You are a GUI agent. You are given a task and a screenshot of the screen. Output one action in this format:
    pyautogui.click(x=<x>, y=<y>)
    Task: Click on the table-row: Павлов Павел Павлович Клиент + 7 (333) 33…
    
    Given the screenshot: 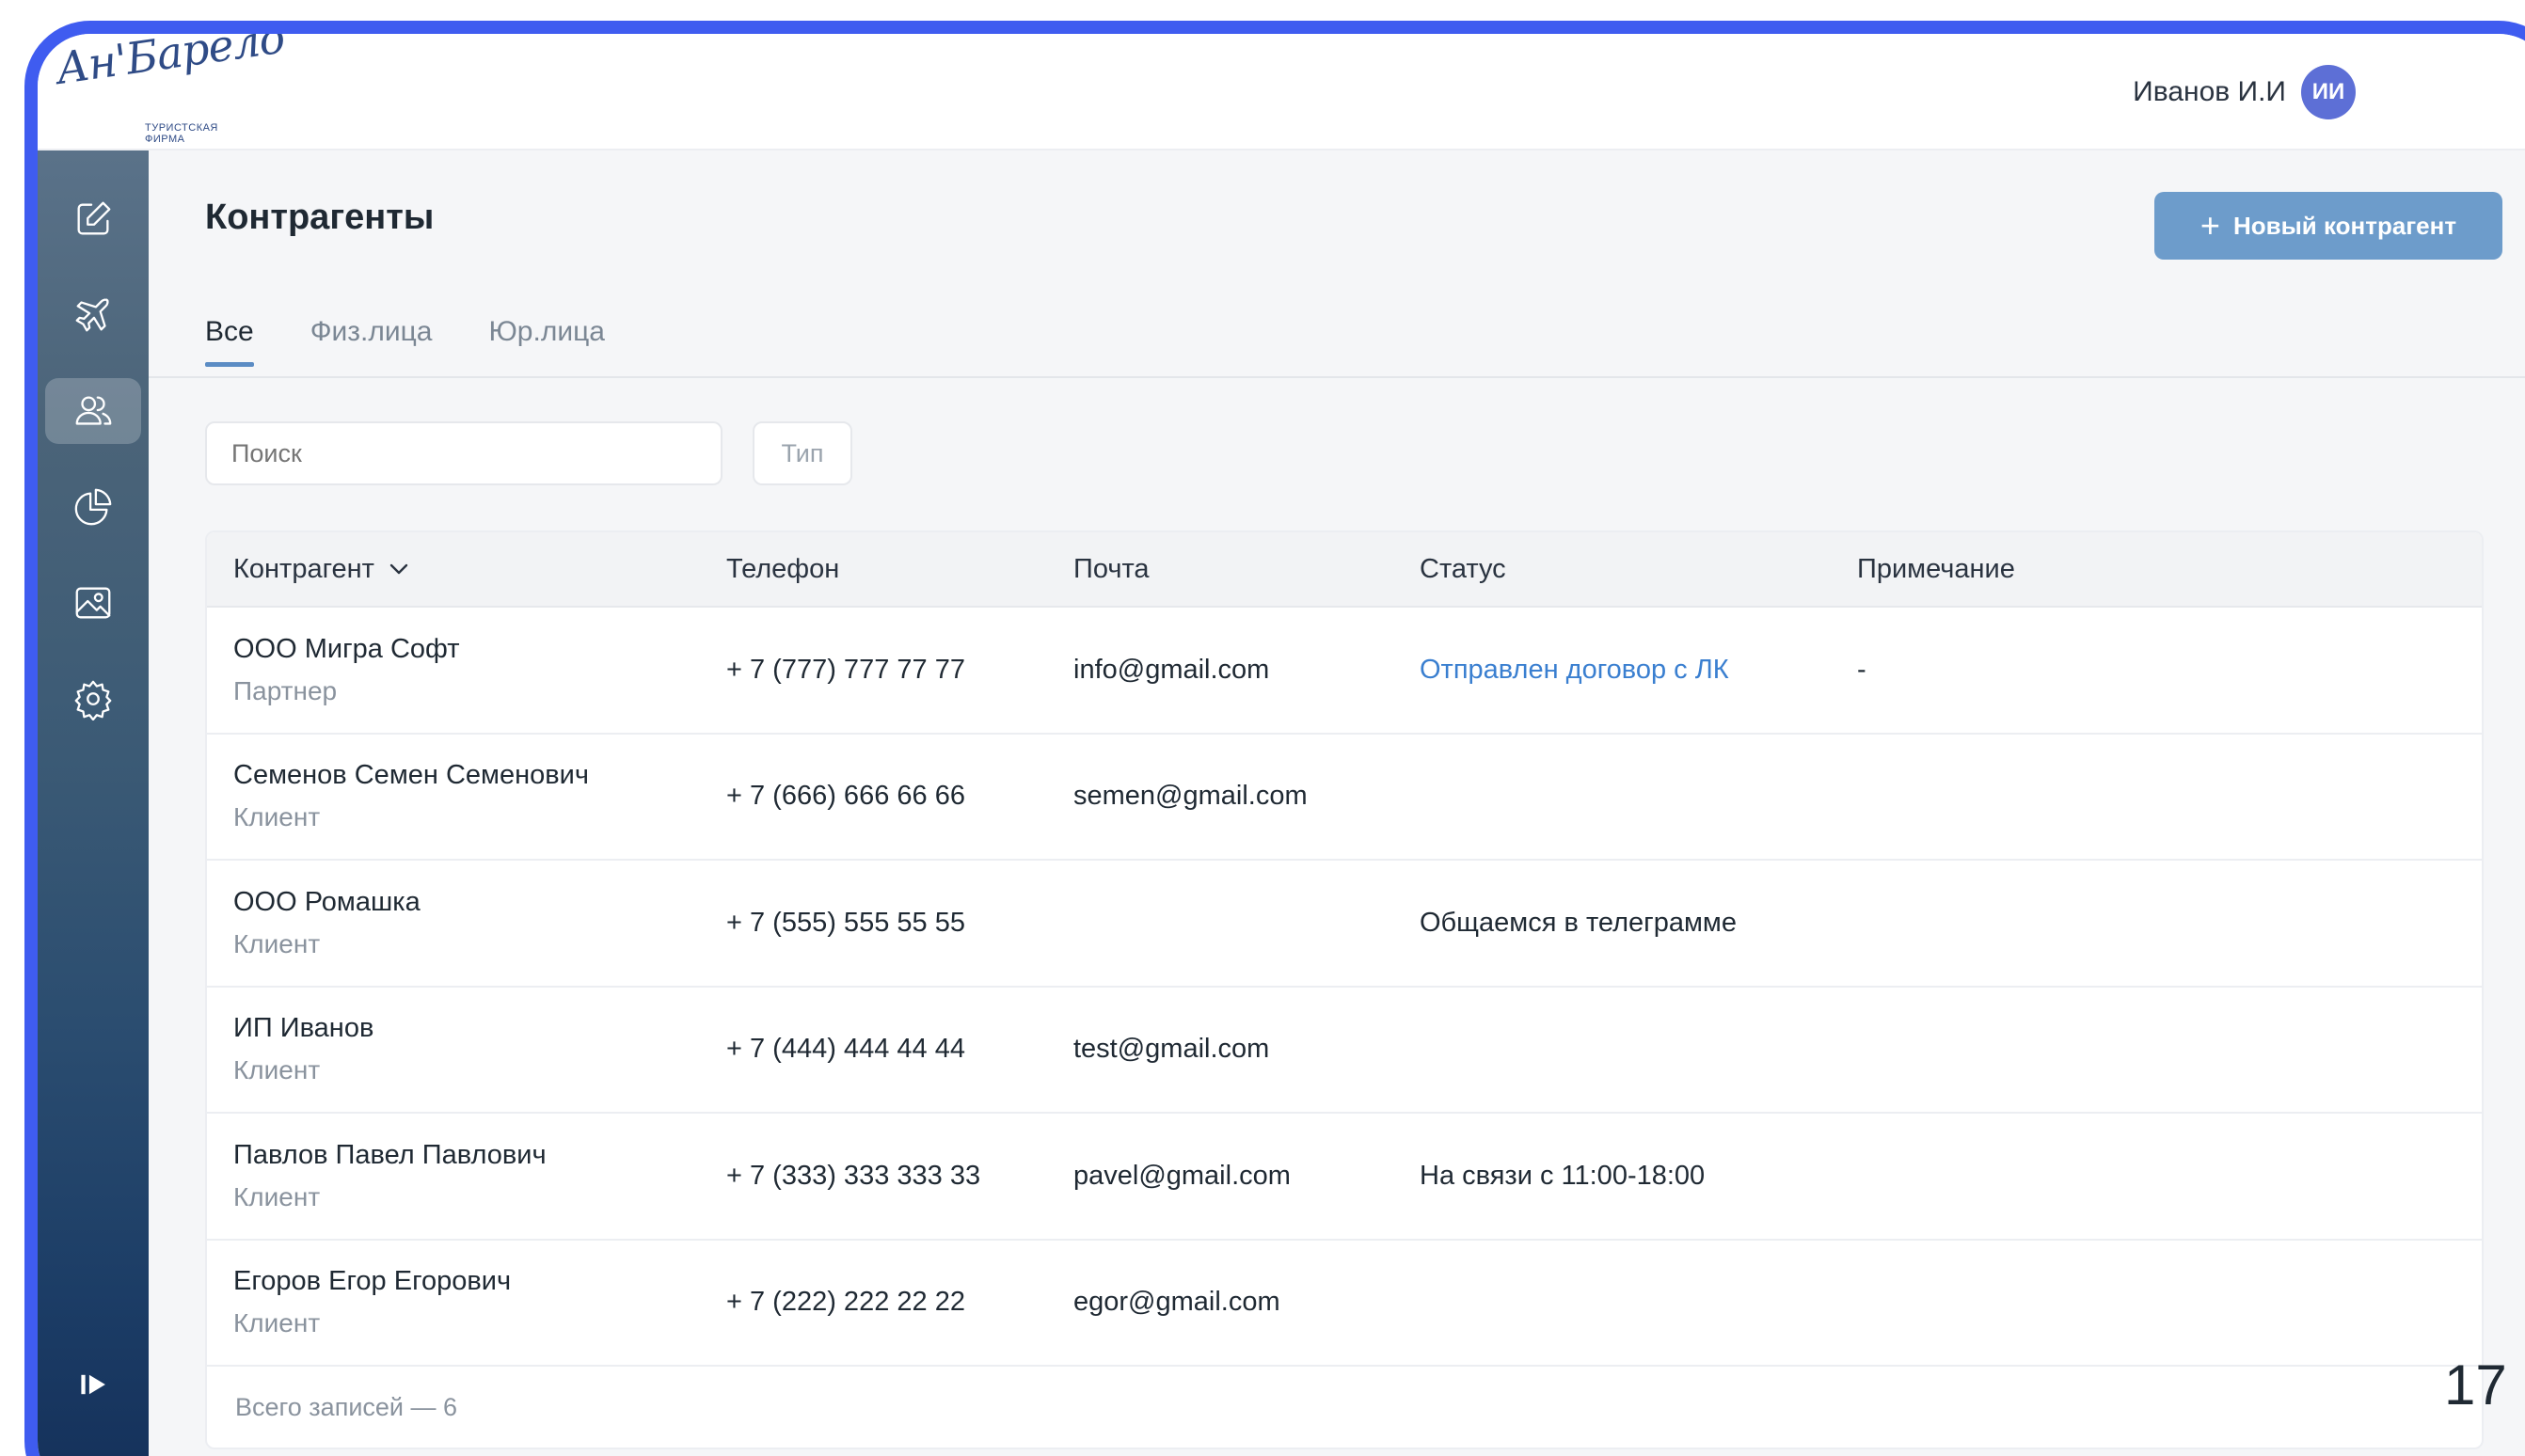 What is the action you would take?
    pyautogui.click(x=1344, y=1177)
    